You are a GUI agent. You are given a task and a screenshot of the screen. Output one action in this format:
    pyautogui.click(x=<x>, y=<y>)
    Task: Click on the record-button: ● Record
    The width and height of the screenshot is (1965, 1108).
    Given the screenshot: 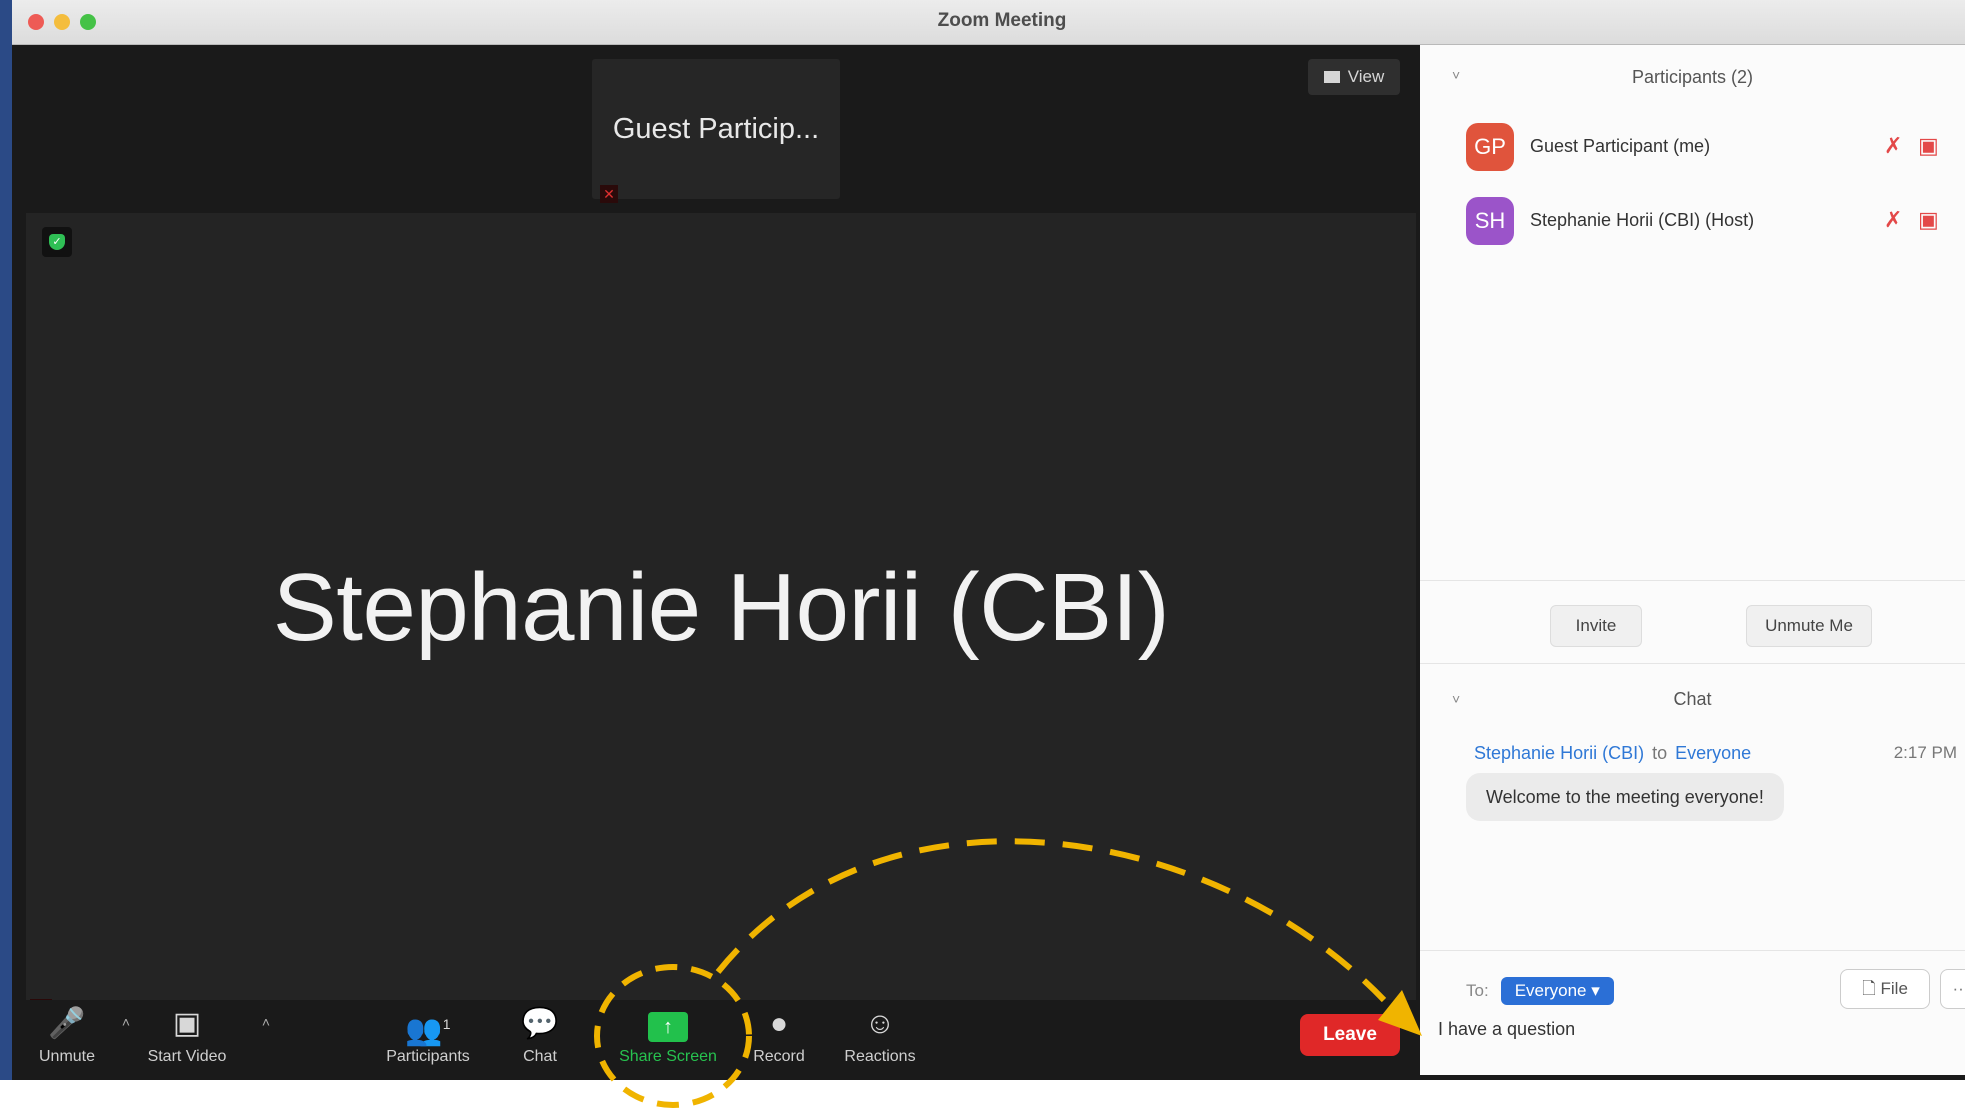 What is the action you would take?
    pyautogui.click(x=779, y=1036)
    